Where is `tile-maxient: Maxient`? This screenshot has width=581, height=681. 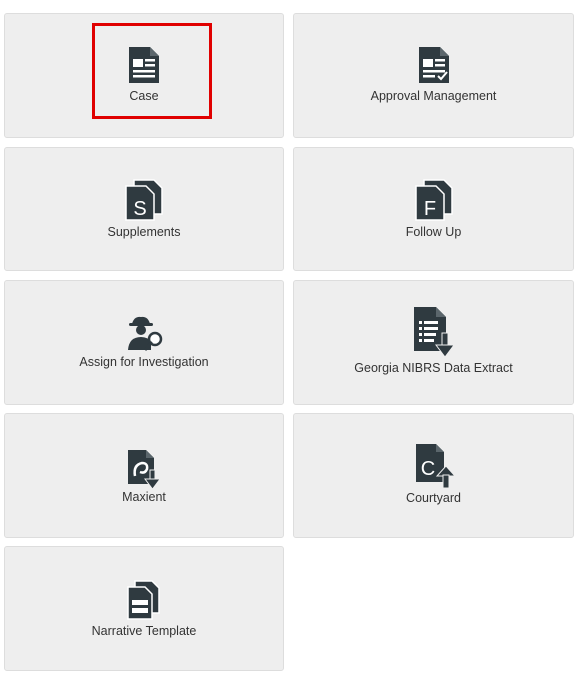 tile-maxient: Maxient is located at coordinates (144, 475).